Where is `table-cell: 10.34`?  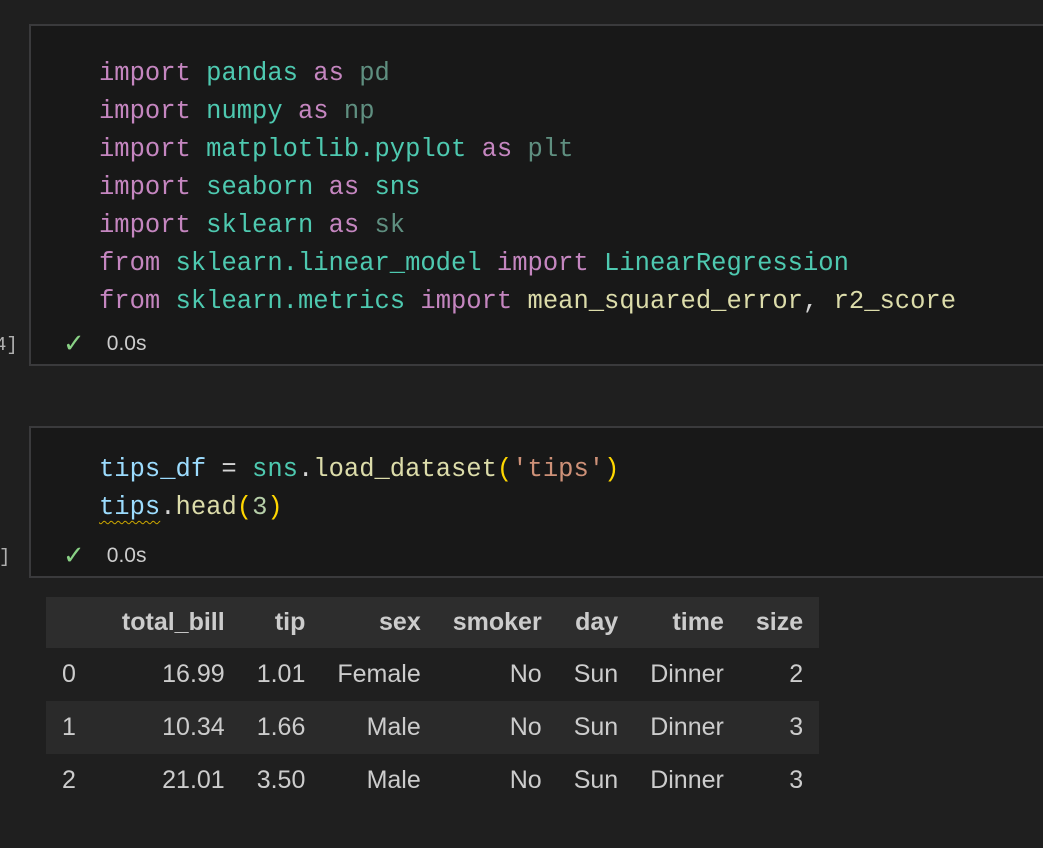
table-cell: 10.34 is located at coordinates (173, 727).